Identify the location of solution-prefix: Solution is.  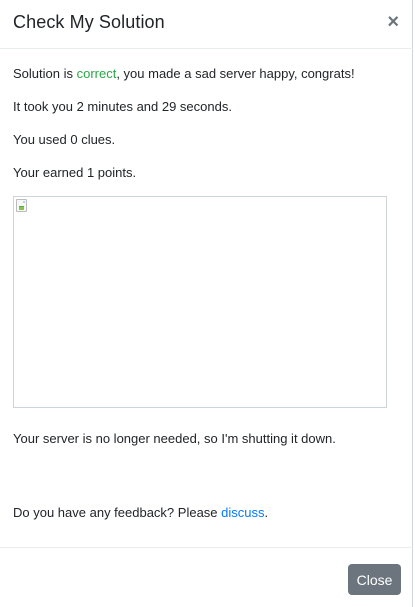
(45, 73).